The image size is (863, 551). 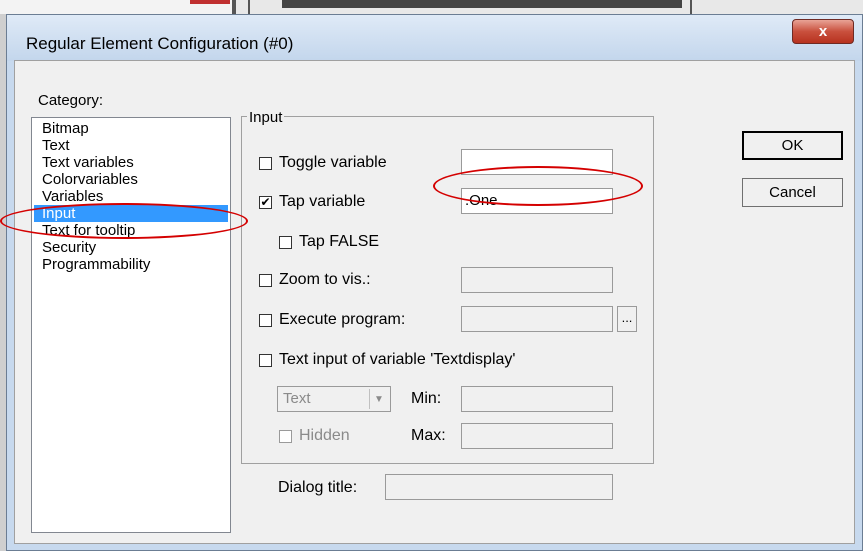 I want to click on execute-program-input, so click(x=537, y=319).